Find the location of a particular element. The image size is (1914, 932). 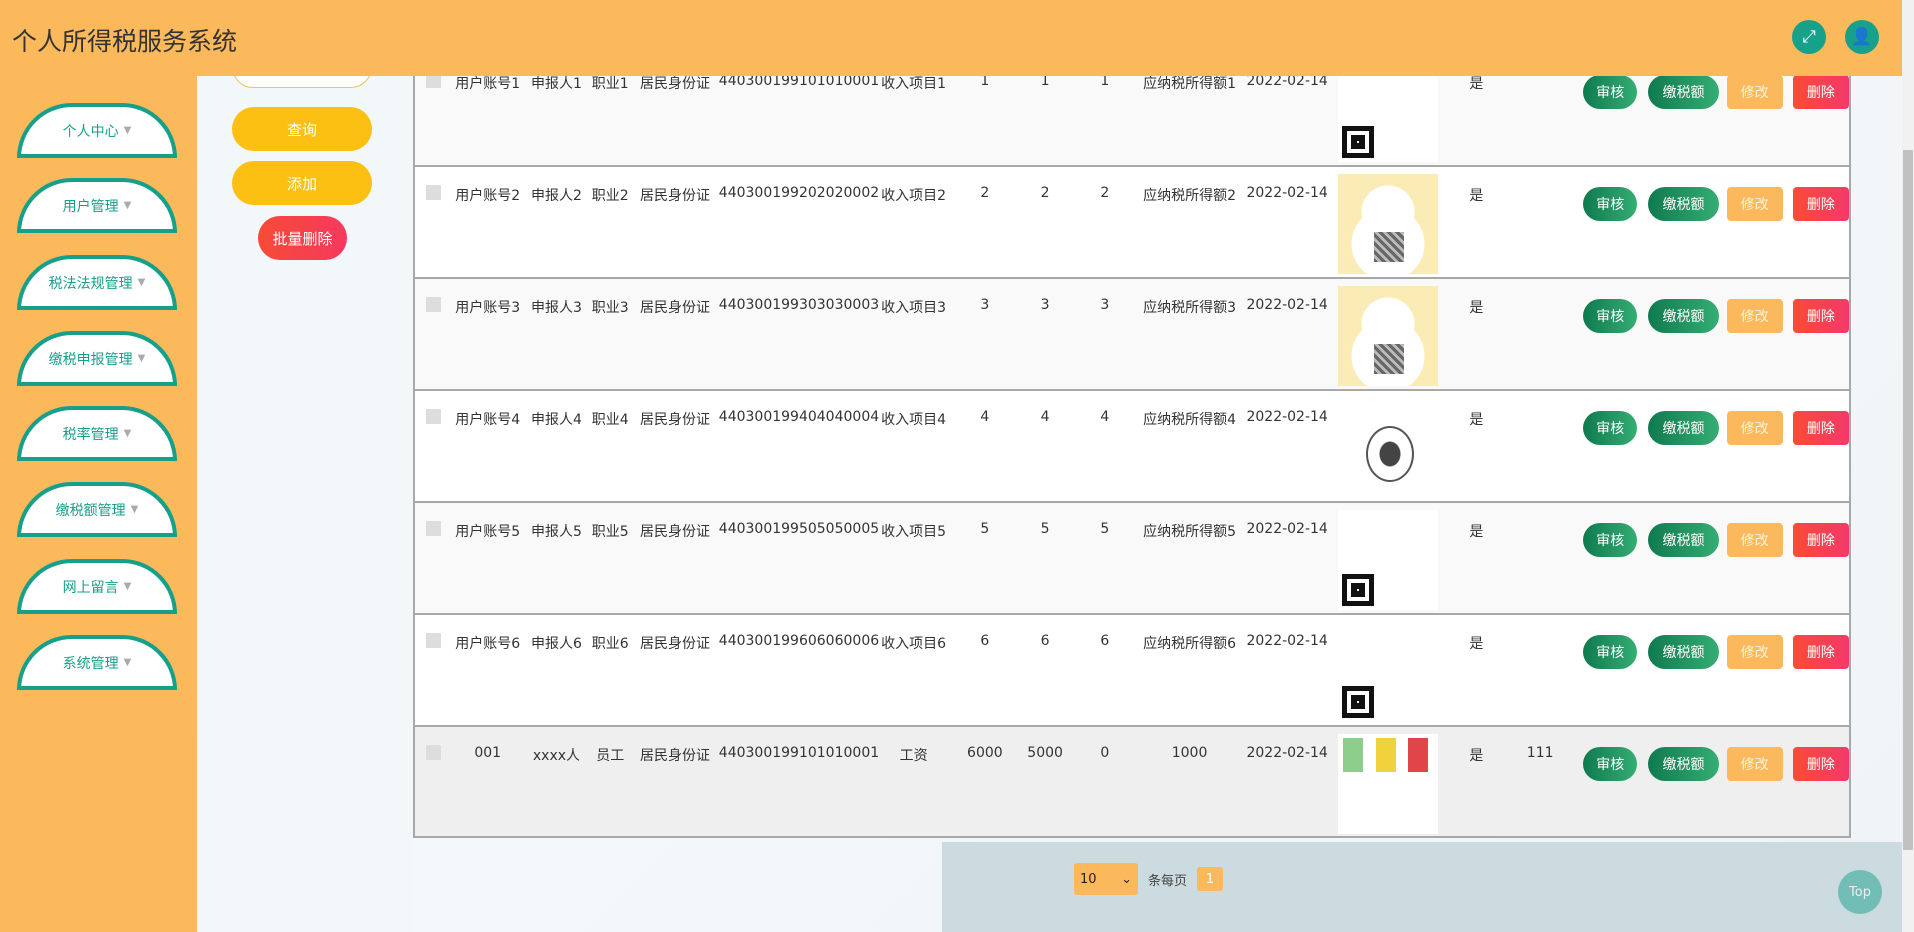

sidebar-item: 缴税申报管理 ▼ is located at coordinates (97, 358).